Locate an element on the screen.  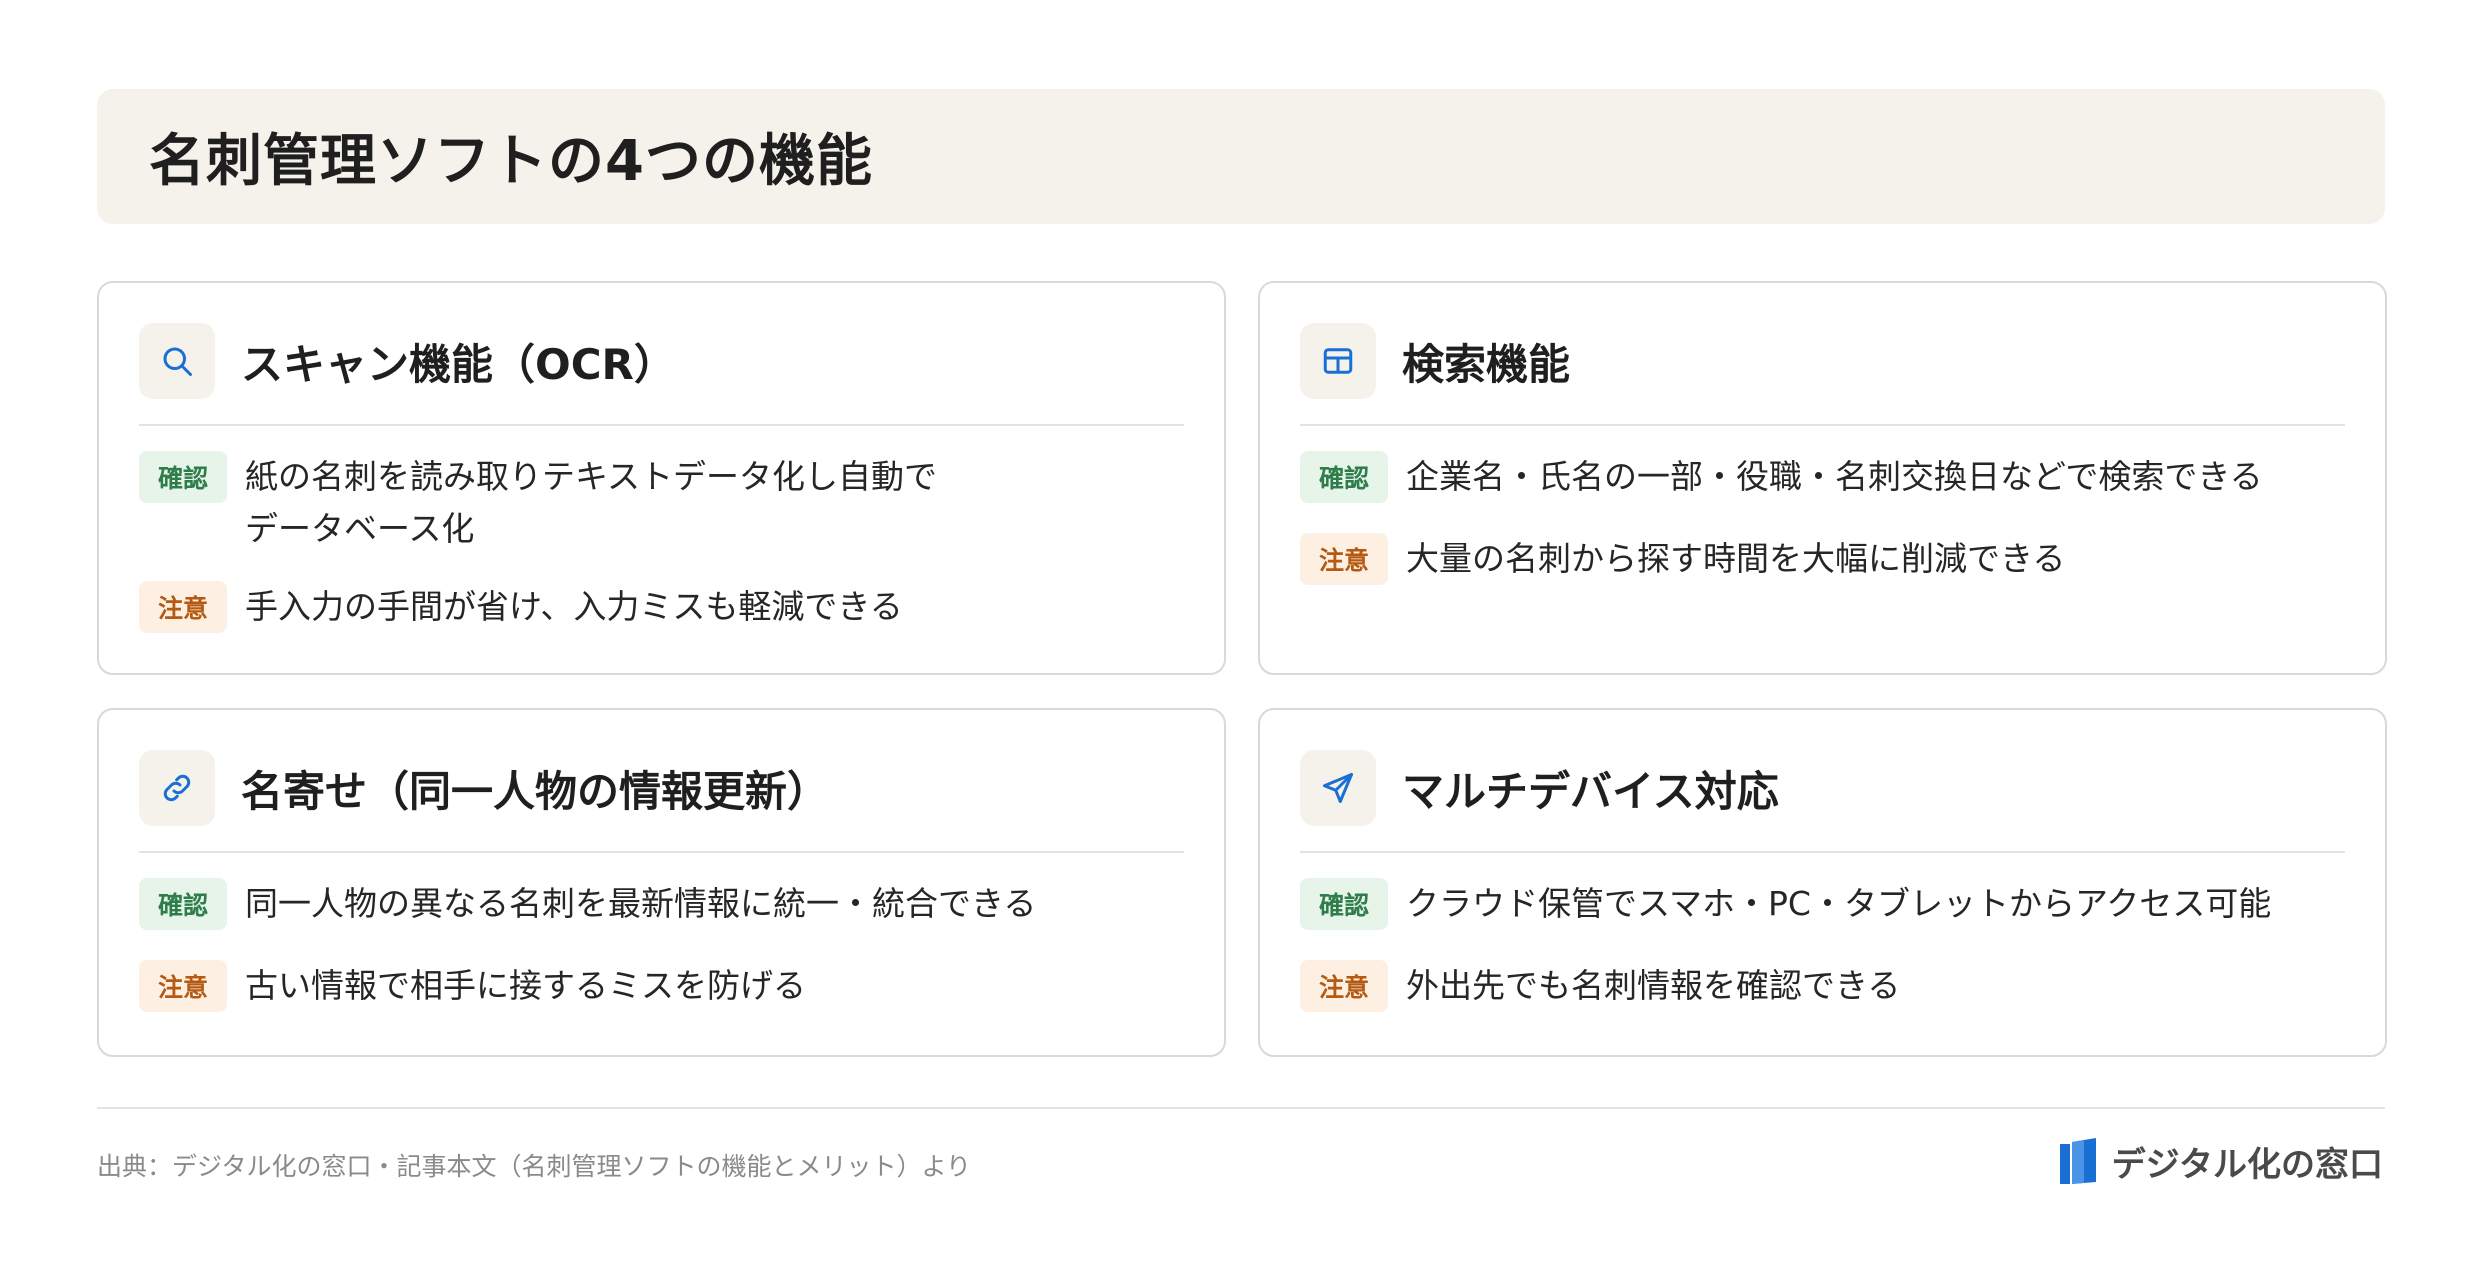
card-title: マルチデバイス対応 is located at coordinates (1590, 791).